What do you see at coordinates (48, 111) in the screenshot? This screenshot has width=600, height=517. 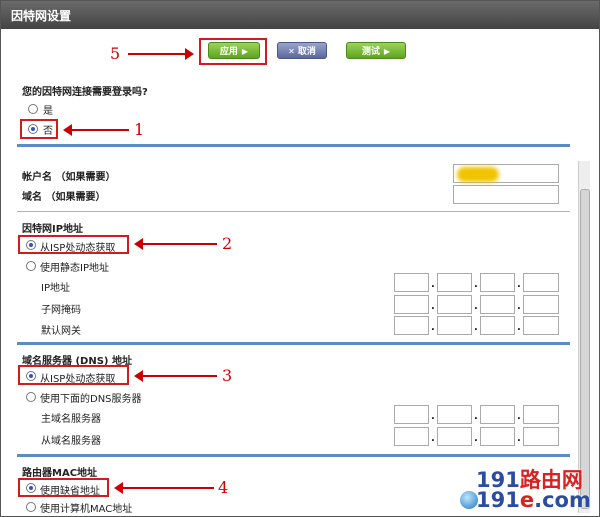 I see `login-yes-label: 是` at bounding box center [48, 111].